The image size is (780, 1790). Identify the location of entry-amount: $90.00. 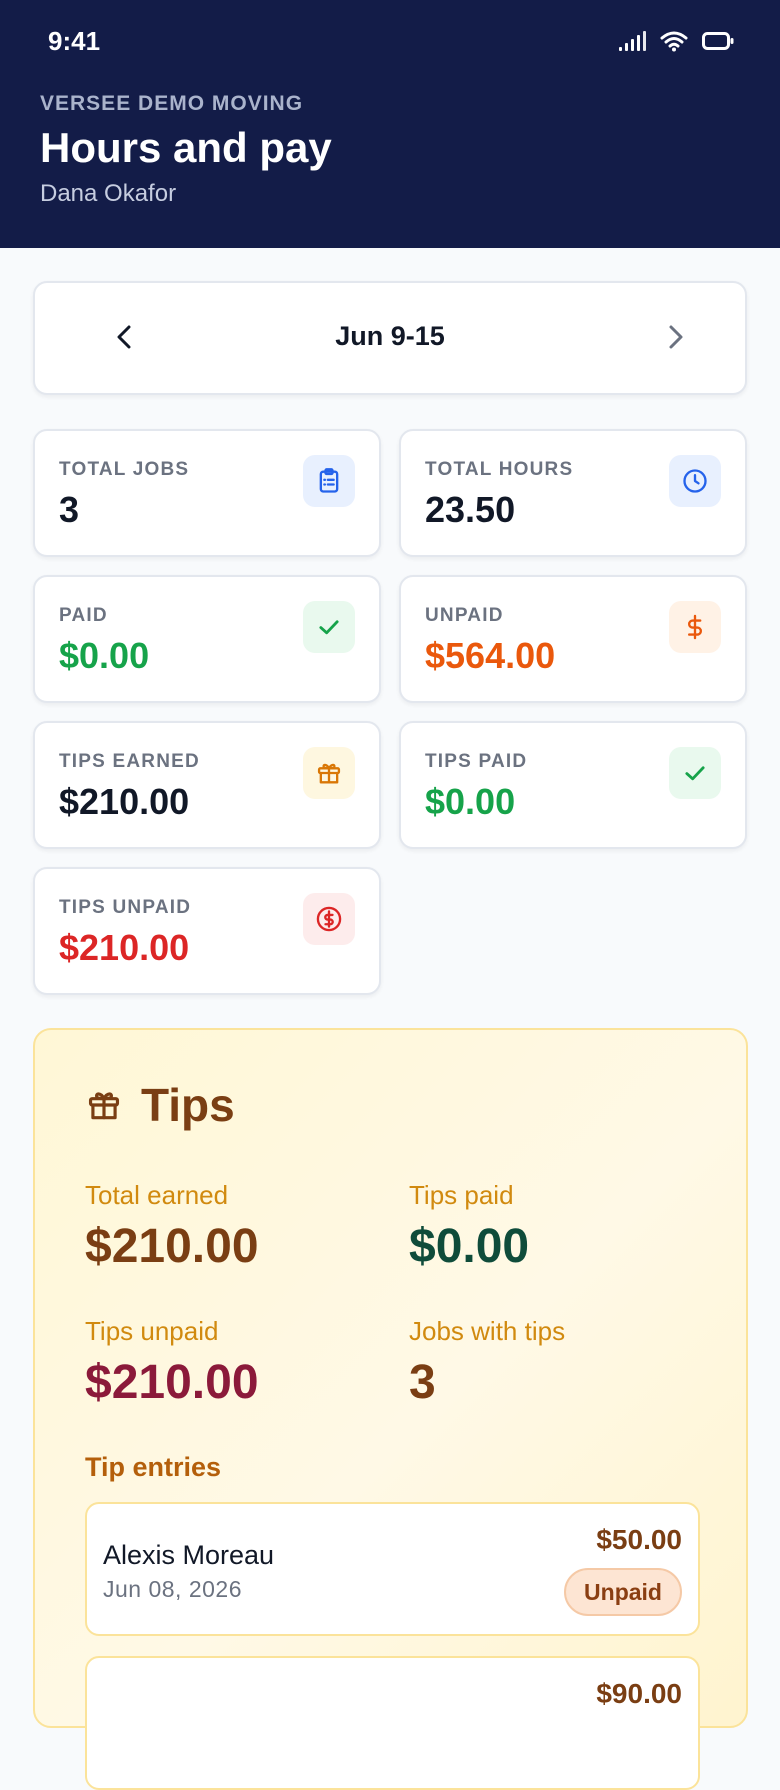
(639, 1693).